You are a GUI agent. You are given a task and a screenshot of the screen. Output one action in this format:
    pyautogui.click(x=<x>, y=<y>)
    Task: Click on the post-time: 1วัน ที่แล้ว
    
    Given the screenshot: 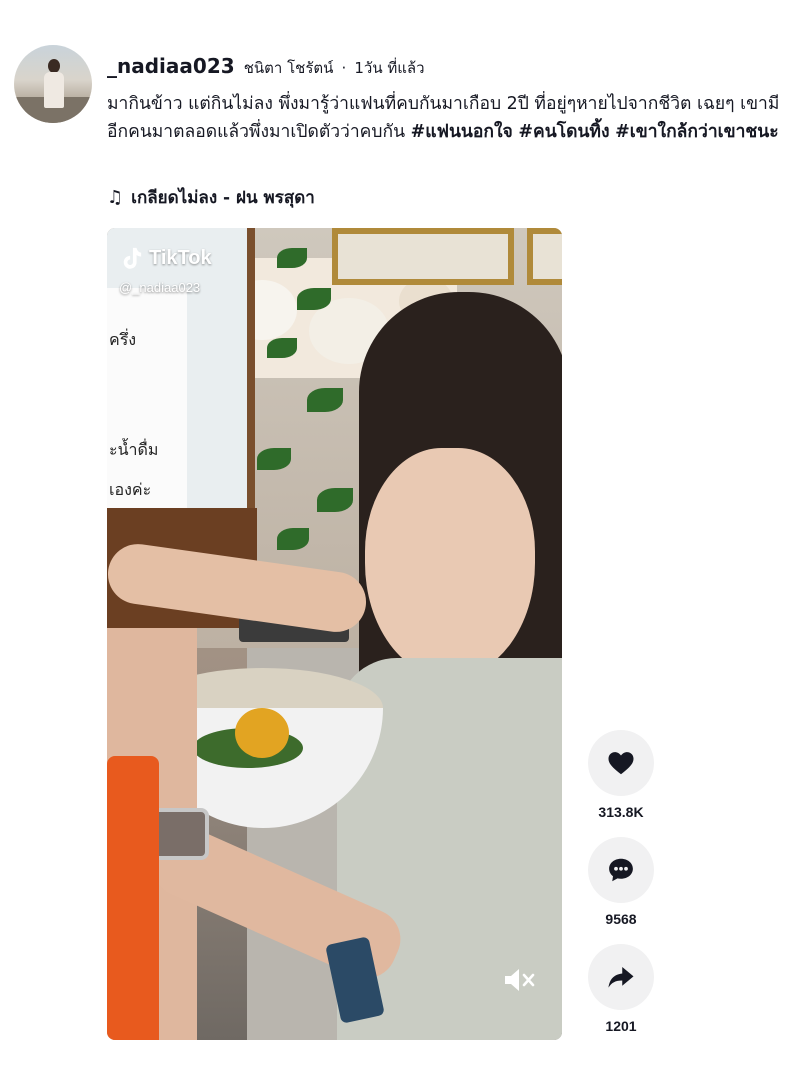 What is the action you would take?
    pyautogui.click(x=389, y=68)
    